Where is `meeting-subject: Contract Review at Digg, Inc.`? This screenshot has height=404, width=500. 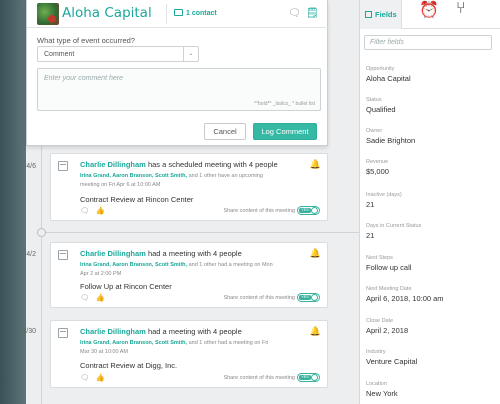 meeting-subject: Contract Review at Digg, Inc. is located at coordinates (129, 365).